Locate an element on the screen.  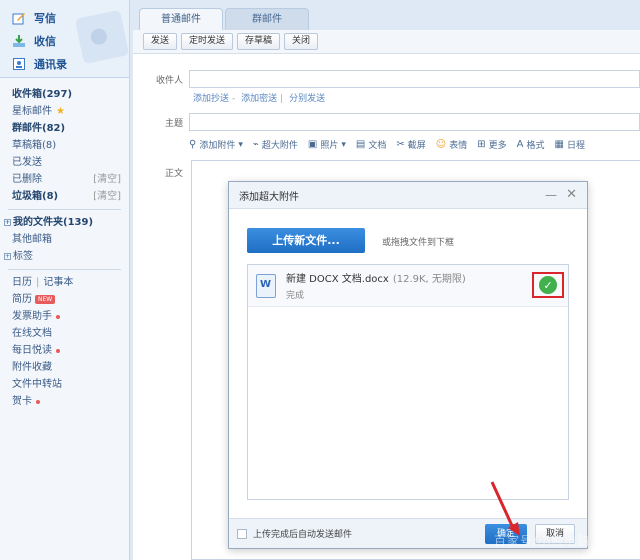
more-button: ⊞ 更多 is located at coordinates (491, 144).